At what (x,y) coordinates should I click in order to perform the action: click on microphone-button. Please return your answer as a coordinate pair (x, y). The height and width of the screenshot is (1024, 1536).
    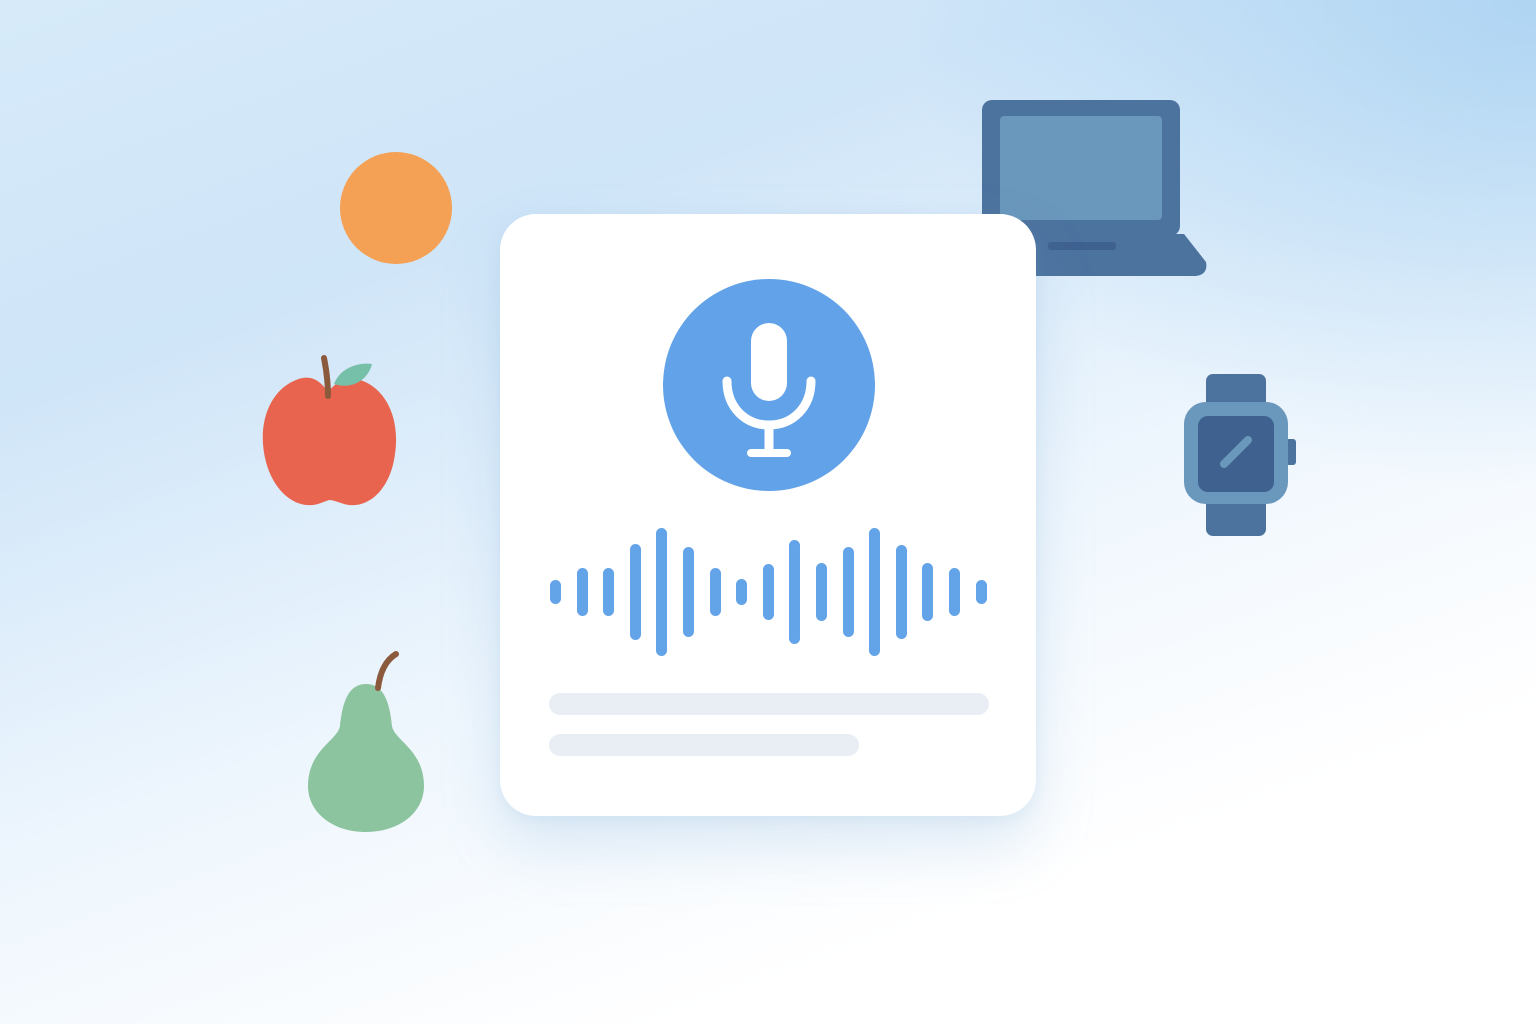
    Looking at the image, I should click on (769, 385).